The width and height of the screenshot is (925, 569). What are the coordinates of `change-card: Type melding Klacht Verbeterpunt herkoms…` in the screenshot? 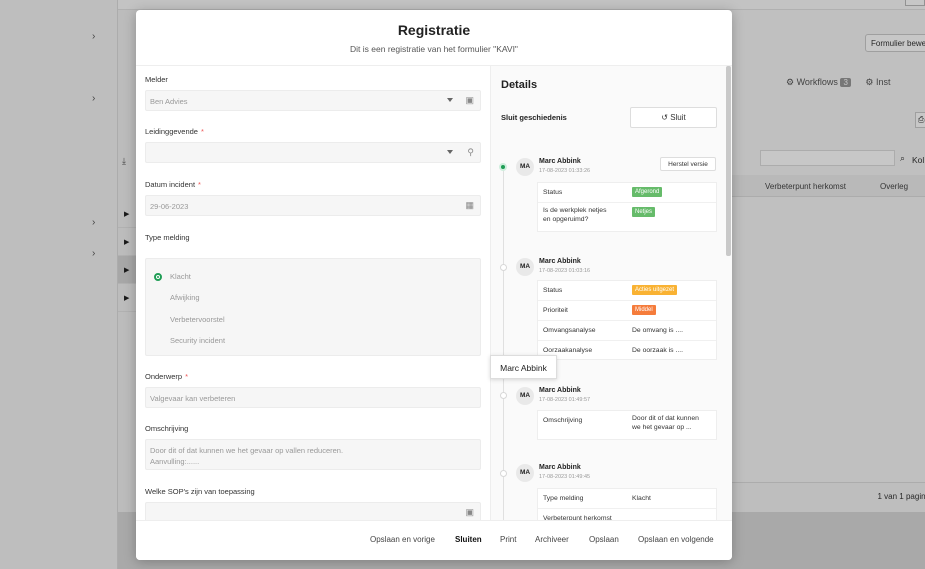 It's located at (627, 504).